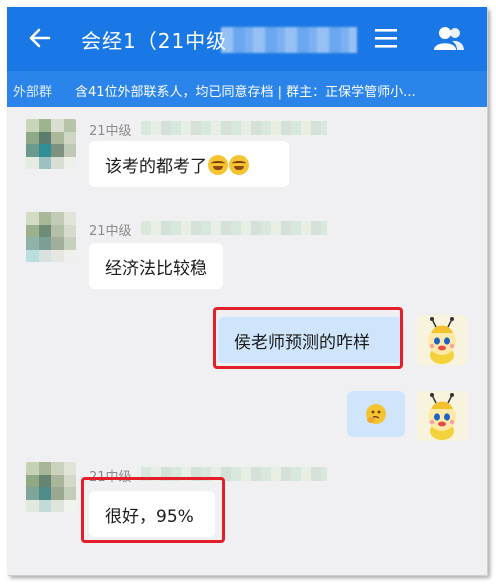 The height and width of the screenshot is (584, 496). What do you see at coordinates (302, 343) in the screenshot?
I see `message-text: 侯老师预测的咋样` at bounding box center [302, 343].